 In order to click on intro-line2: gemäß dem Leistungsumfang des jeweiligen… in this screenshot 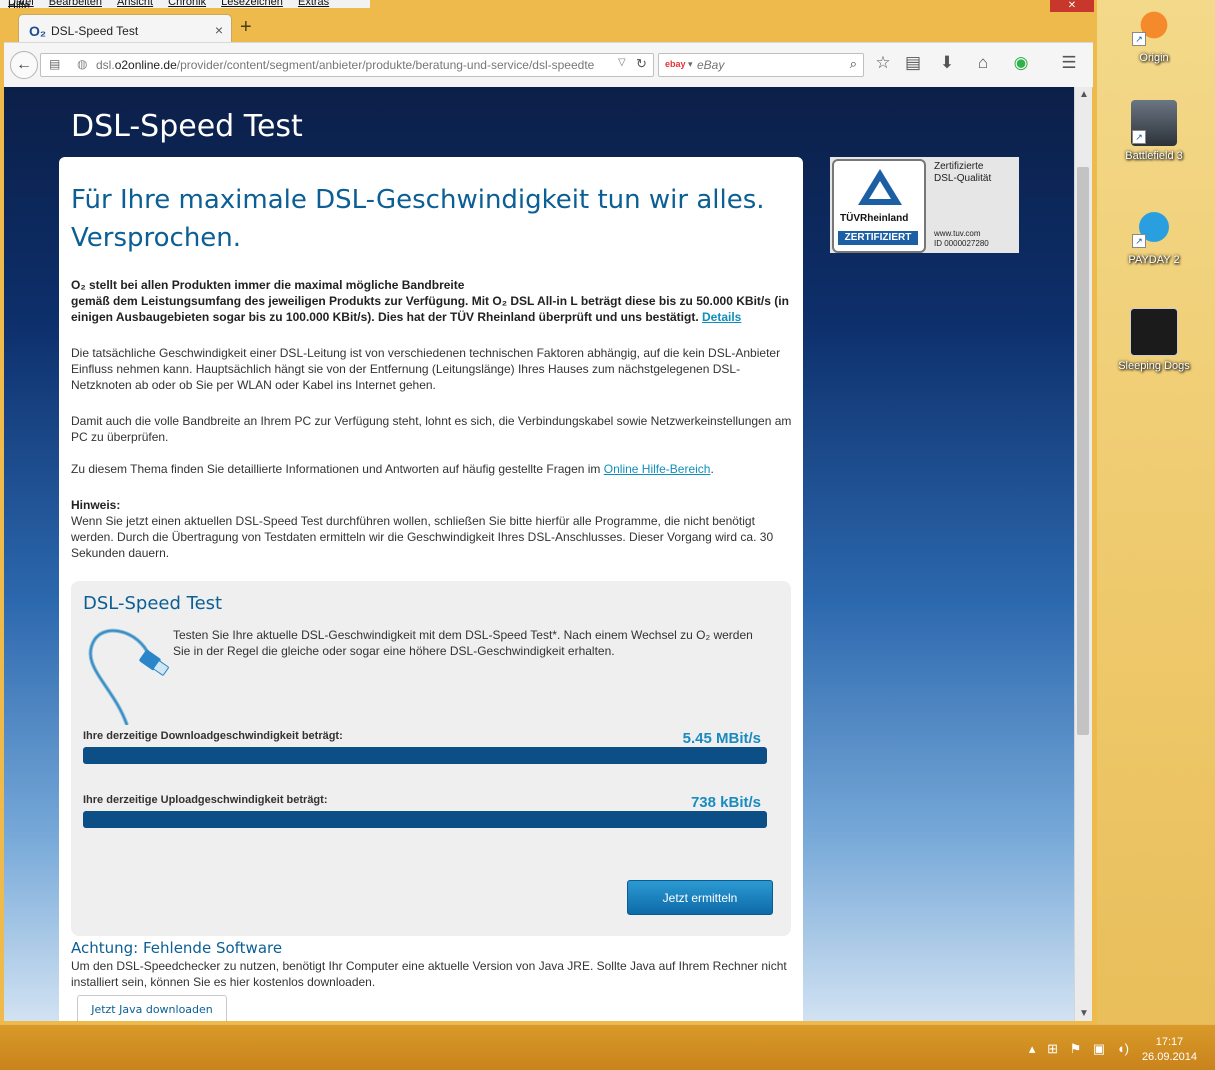, I will do `click(430, 309)`.